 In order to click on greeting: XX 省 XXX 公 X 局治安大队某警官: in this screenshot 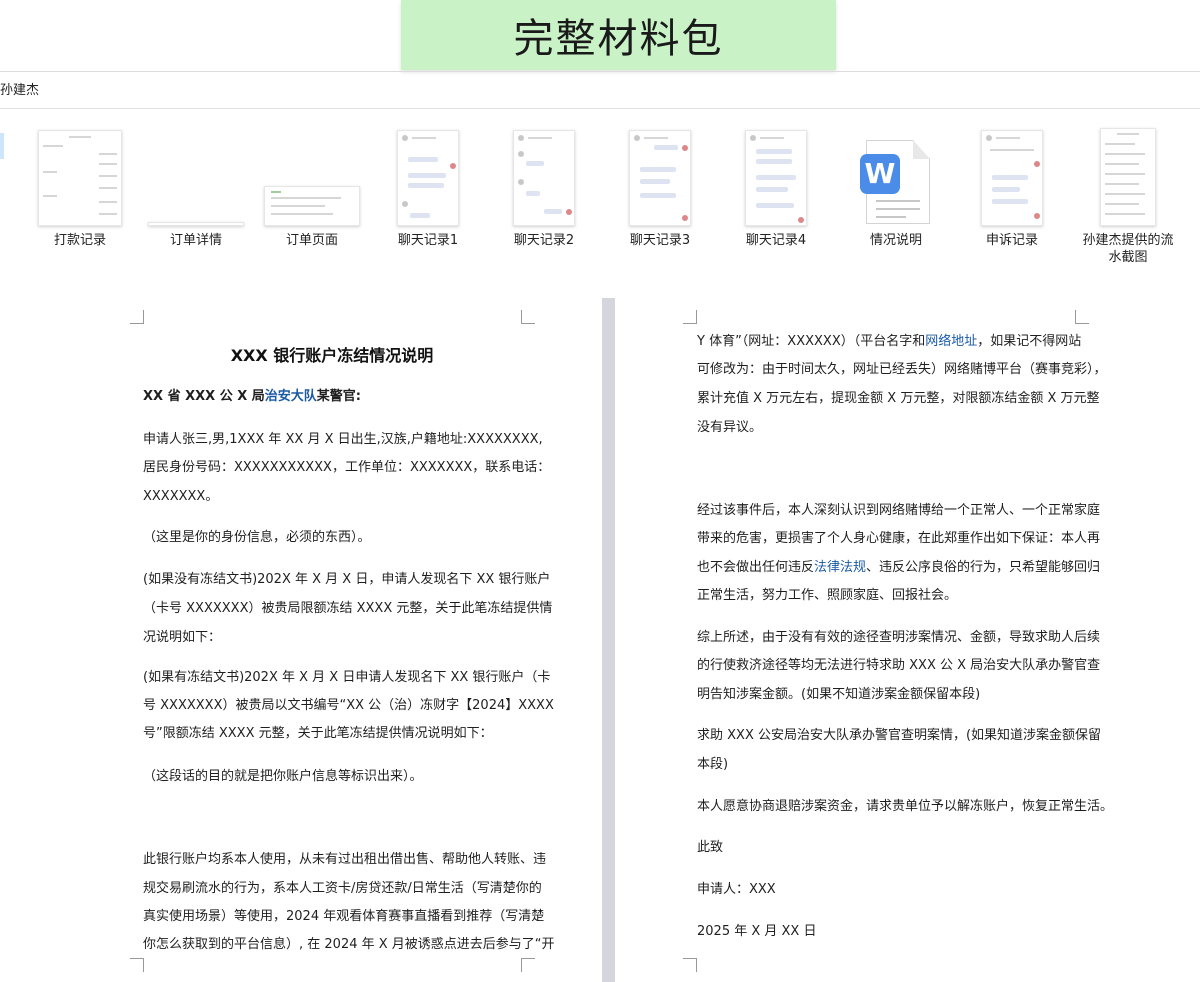, I will do `click(252, 394)`.